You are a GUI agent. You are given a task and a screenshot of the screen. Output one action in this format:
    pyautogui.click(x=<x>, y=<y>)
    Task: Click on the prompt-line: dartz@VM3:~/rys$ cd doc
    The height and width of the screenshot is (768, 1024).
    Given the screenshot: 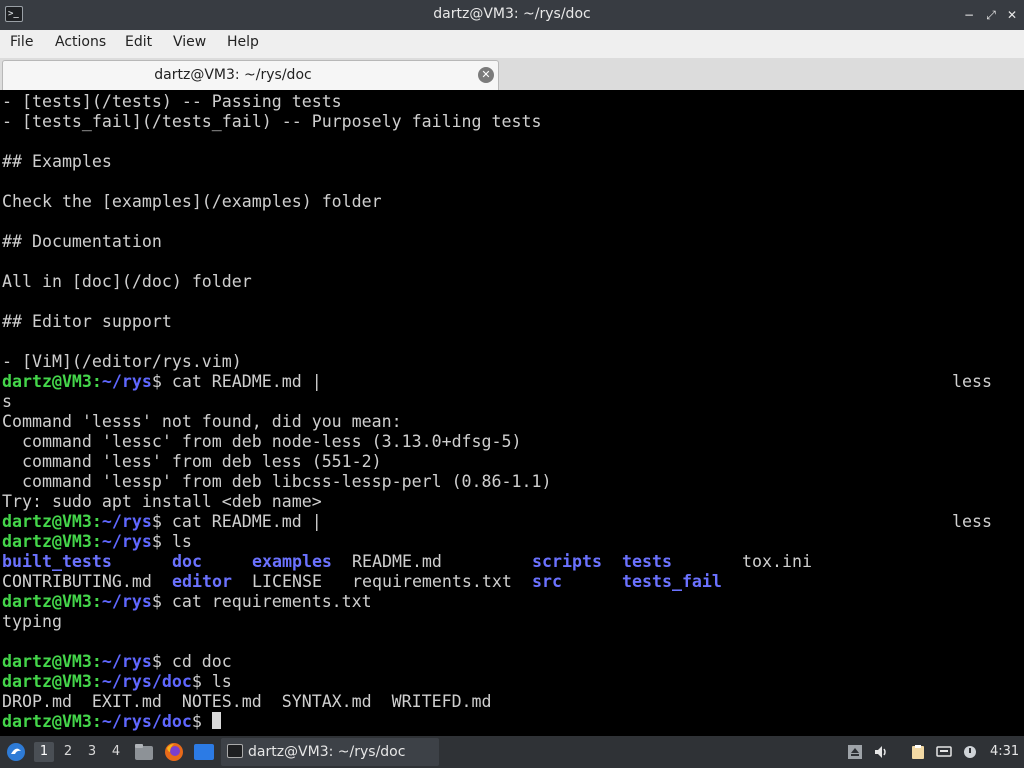 What is the action you would take?
    pyautogui.click(x=117, y=662)
    